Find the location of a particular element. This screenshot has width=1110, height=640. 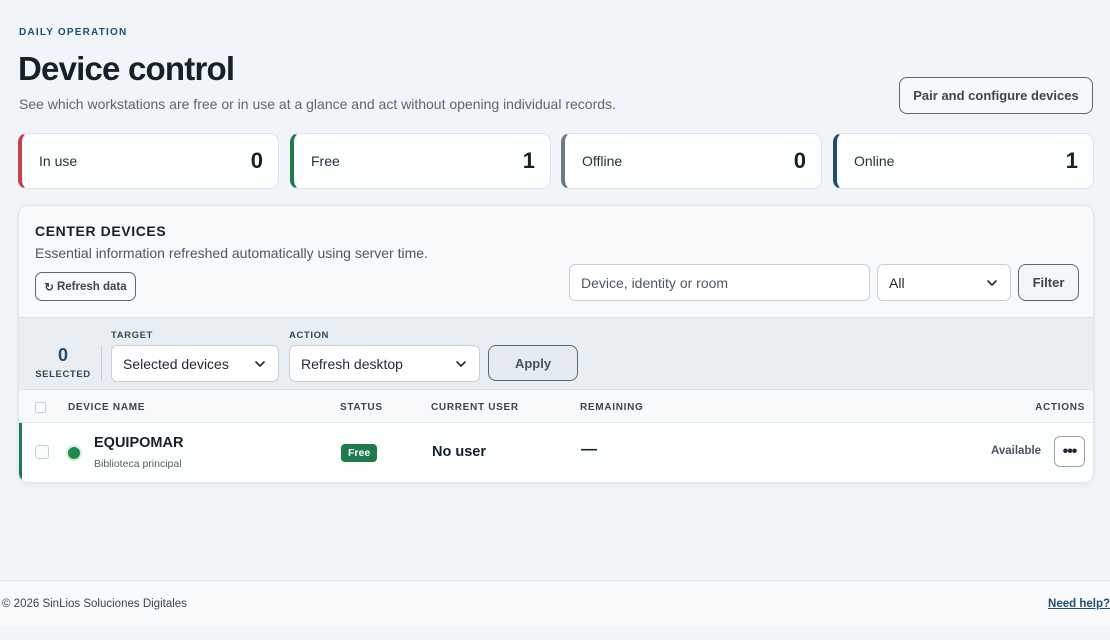

status-filter-value: All is located at coordinates (897, 282).